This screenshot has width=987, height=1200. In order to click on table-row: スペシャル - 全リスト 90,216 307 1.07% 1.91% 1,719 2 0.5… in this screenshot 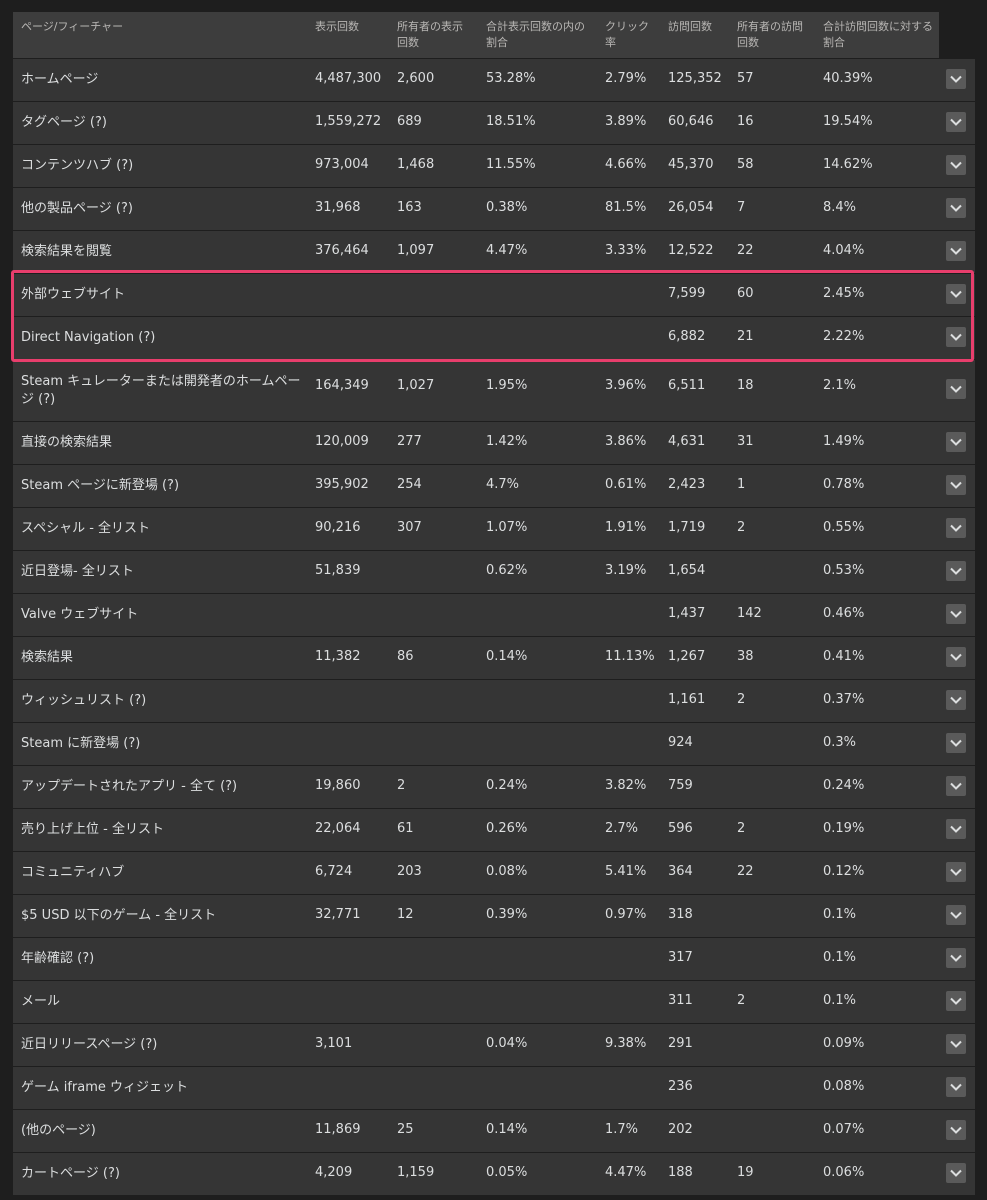, I will do `click(494, 529)`.